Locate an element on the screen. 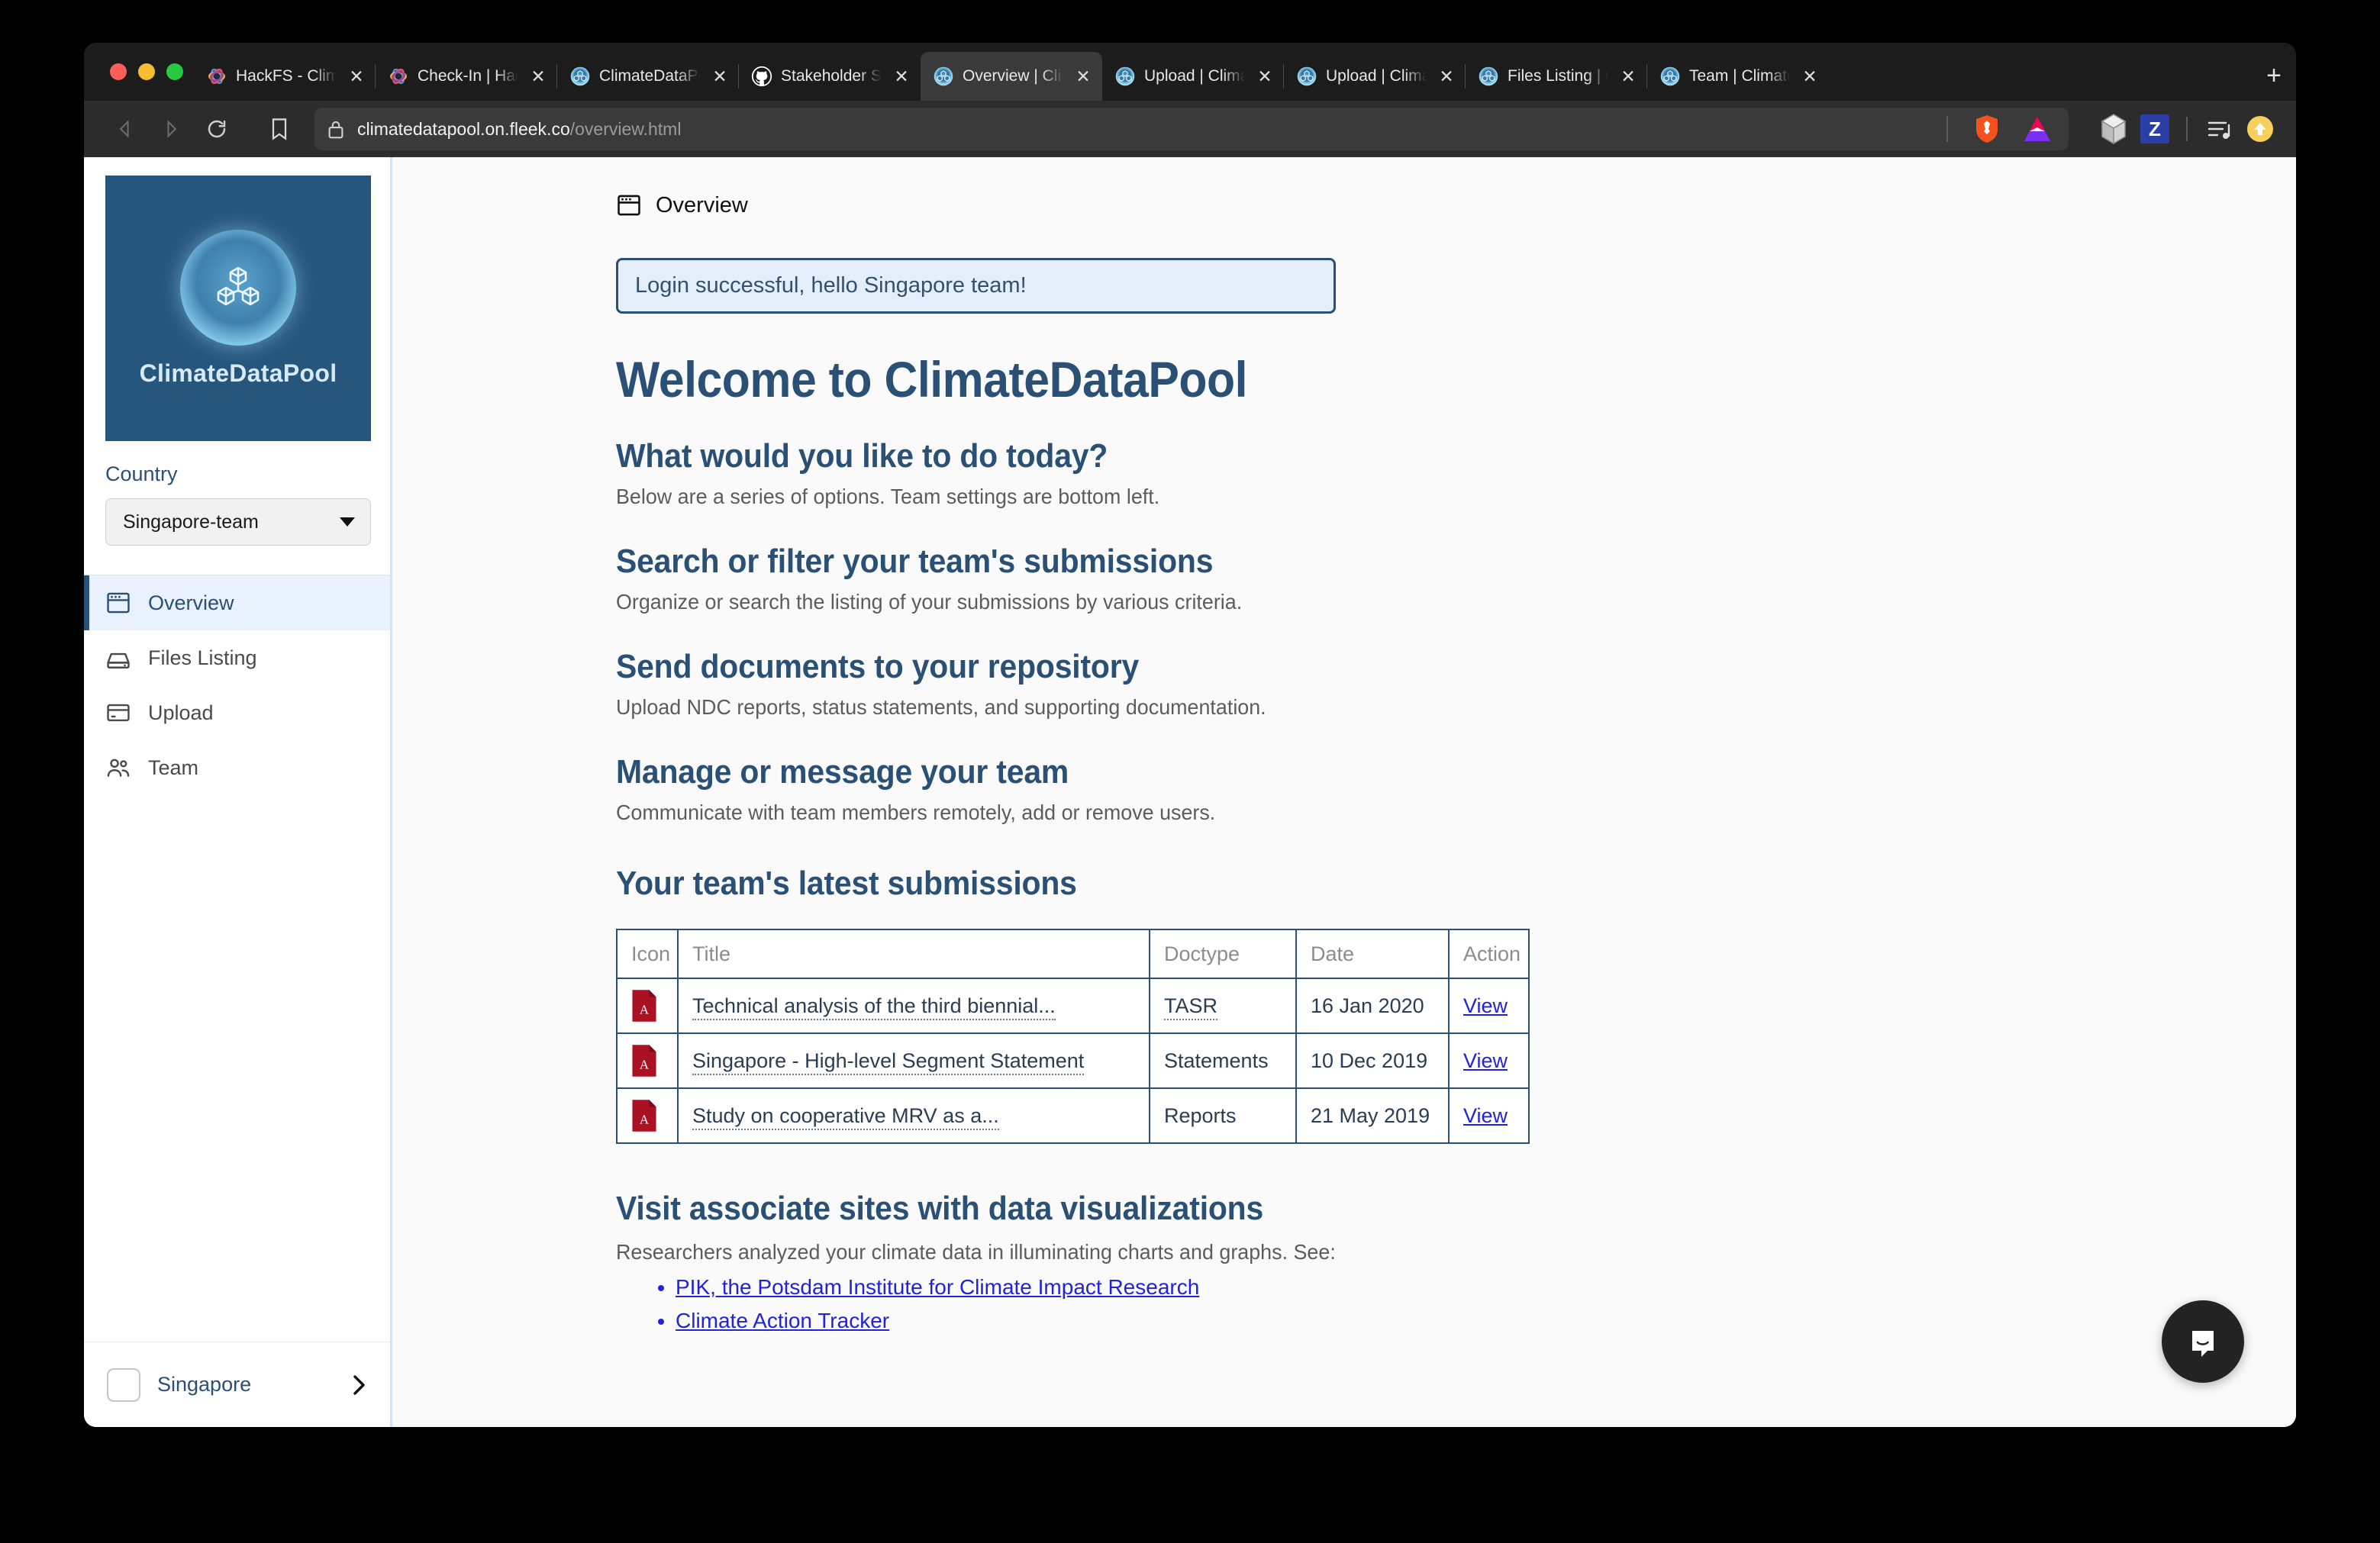  sidebar-item-files-listing: Files Listing is located at coordinates (237, 657).